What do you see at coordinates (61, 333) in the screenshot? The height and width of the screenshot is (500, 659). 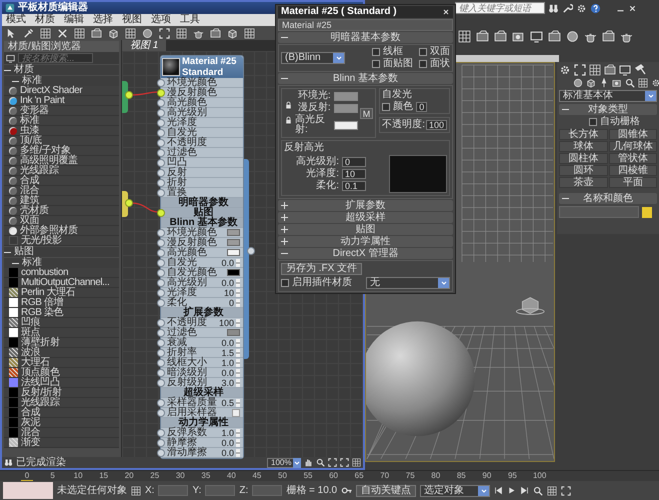 I see `browser-item: 斑点` at bounding box center [61, 333].